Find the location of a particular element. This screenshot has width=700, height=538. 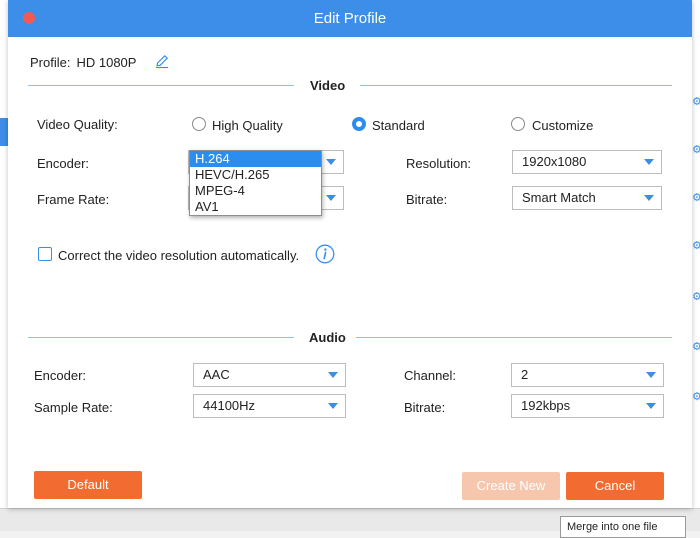

encoder-option-h264: H.264 is located at coordinates (255, 159).